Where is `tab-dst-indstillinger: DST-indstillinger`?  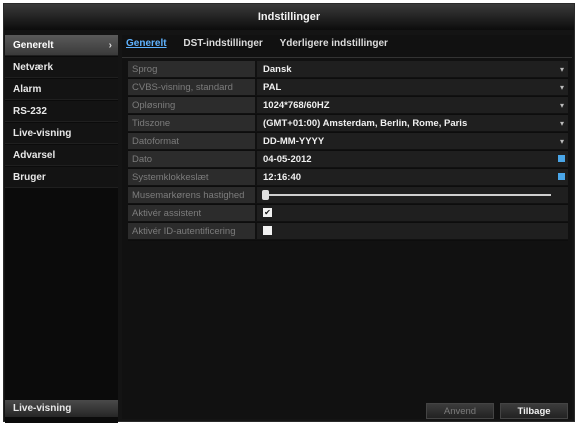
tab-dst-indstillinger: DST-indstillinger is located at coordinates (222, 43).